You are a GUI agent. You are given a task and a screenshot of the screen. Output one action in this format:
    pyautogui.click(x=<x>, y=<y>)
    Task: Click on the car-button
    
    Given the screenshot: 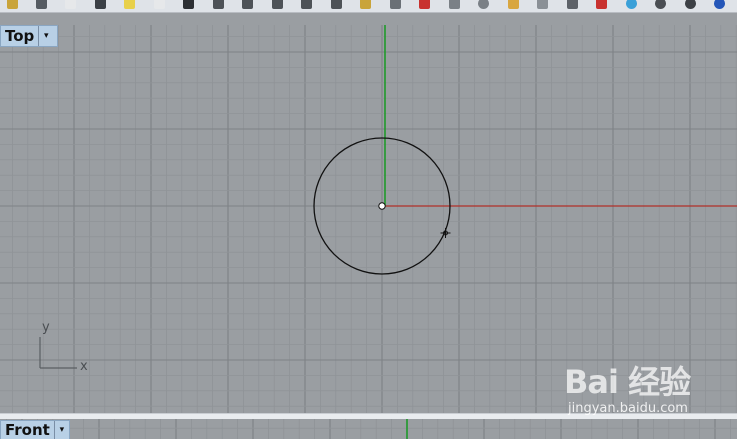 What is the action you would take?
    pyautogui.click(x=425, y=5)
    